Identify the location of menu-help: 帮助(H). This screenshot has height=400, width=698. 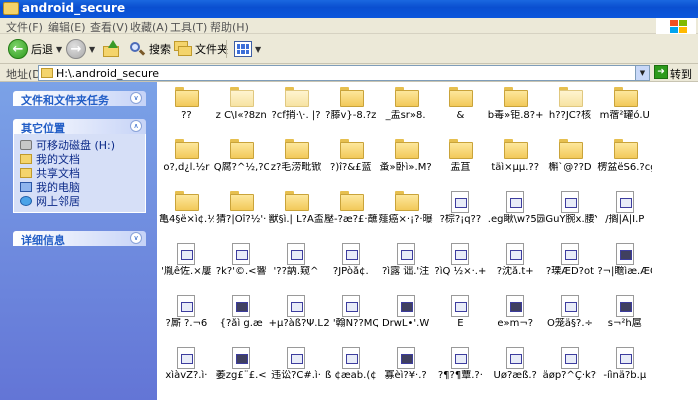
(229, 27).